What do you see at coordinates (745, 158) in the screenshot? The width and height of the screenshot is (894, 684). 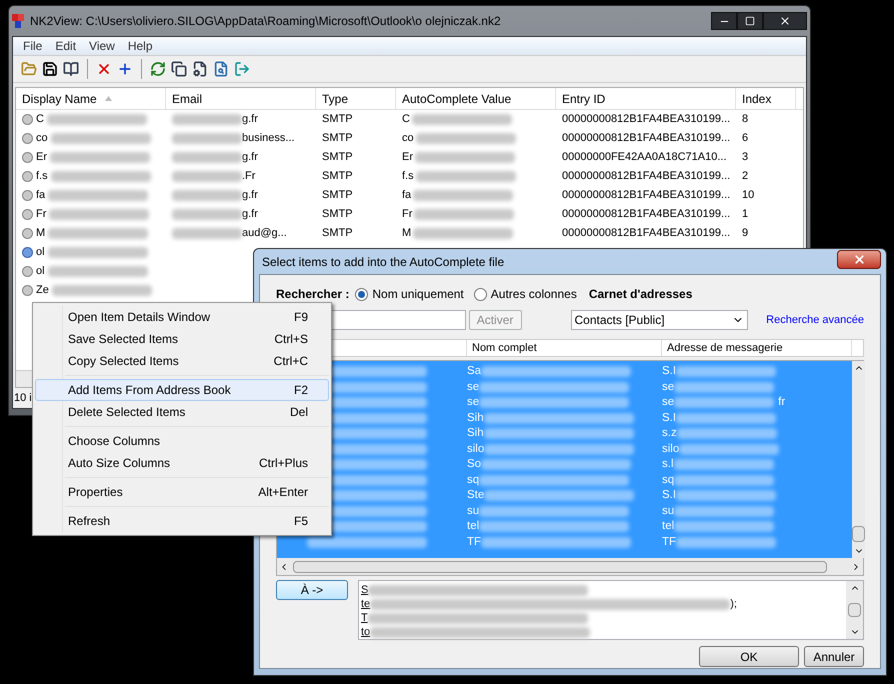 I see `table-cell-text: 3` at bounding box center [745, 158].